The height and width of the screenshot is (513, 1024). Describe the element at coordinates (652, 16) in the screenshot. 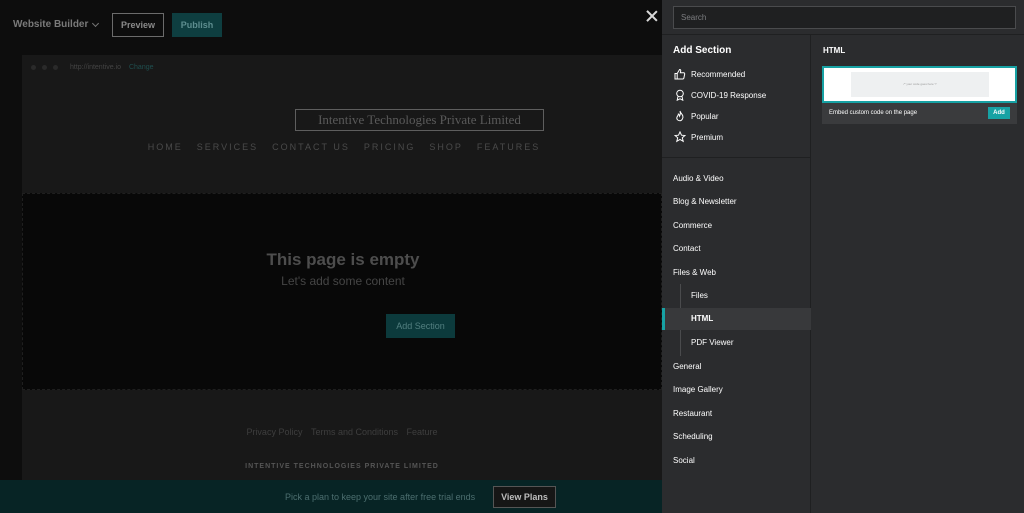

I see `close-icon` at that location.